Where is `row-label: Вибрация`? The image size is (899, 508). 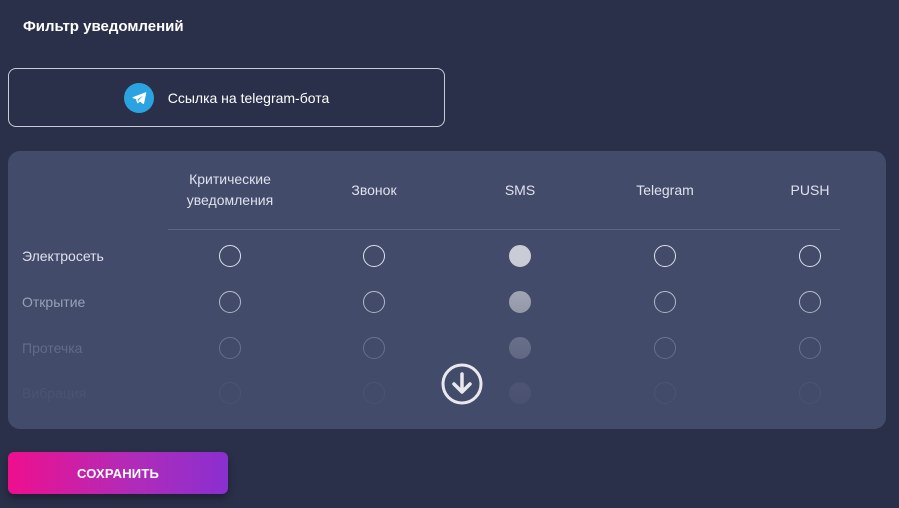 row-label: Вибрация is located at coordinates (54, 393).